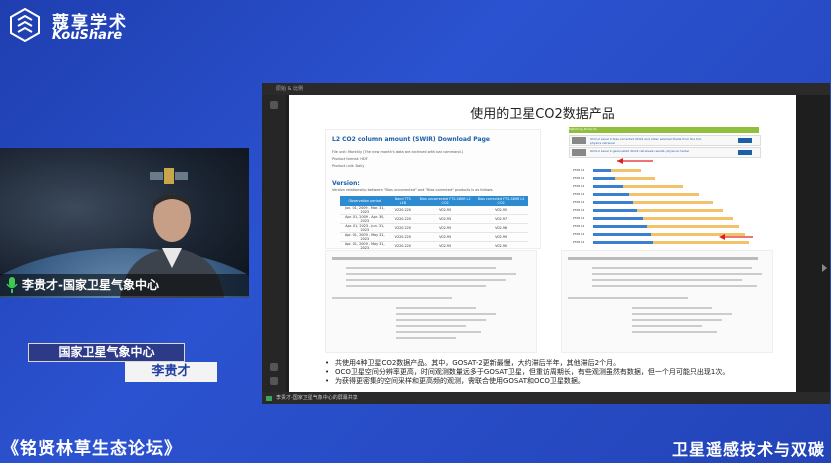  I want to click on bullet-item: 为获得更密集的空间采样和更高频的观测，需联合使用GOSAT和OCO卫星数据。, so click(555, 381).